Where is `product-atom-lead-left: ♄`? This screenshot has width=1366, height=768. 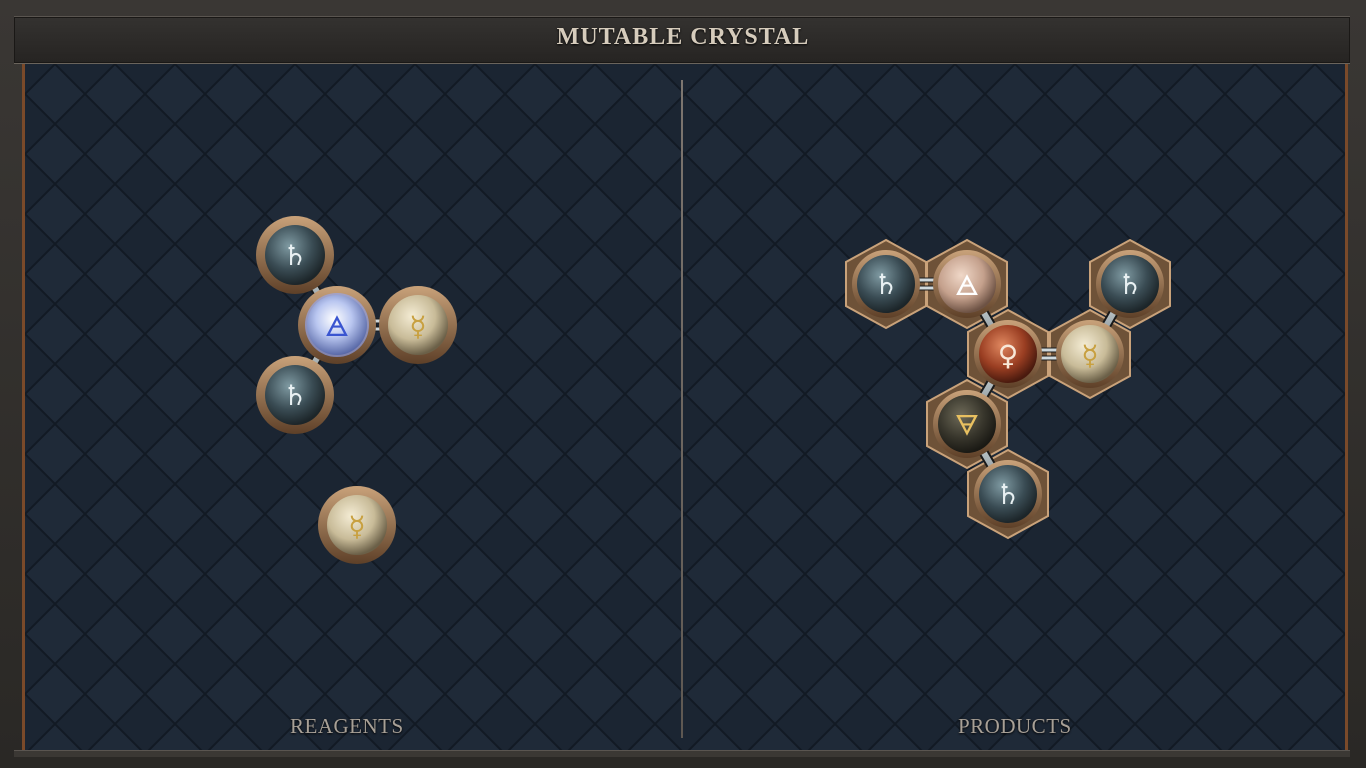 product-atom-lead-left: ♄ is located at coordinates (886, 284).